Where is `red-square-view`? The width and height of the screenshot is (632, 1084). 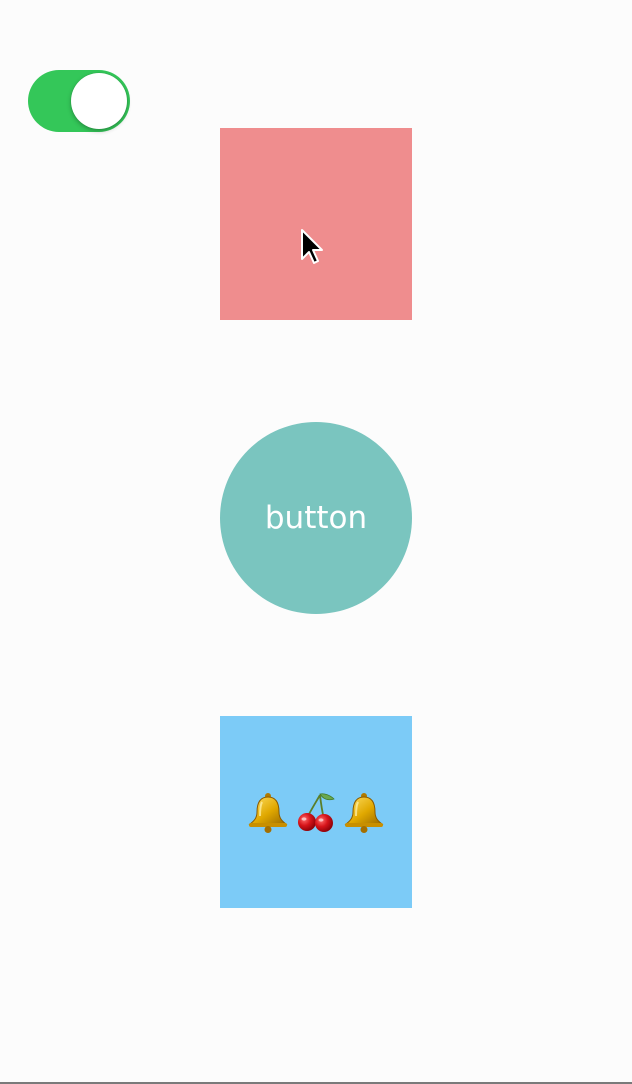
red-square-view is located at coordinates (316, 224).